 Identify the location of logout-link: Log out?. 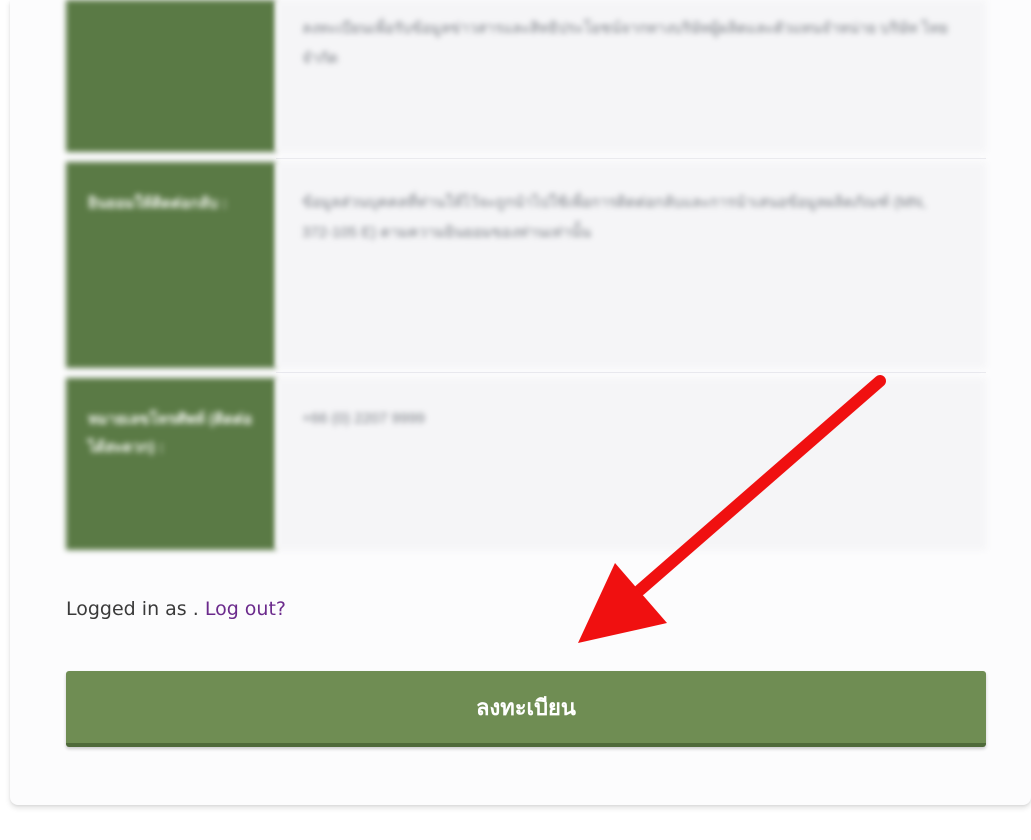
(245, 609).